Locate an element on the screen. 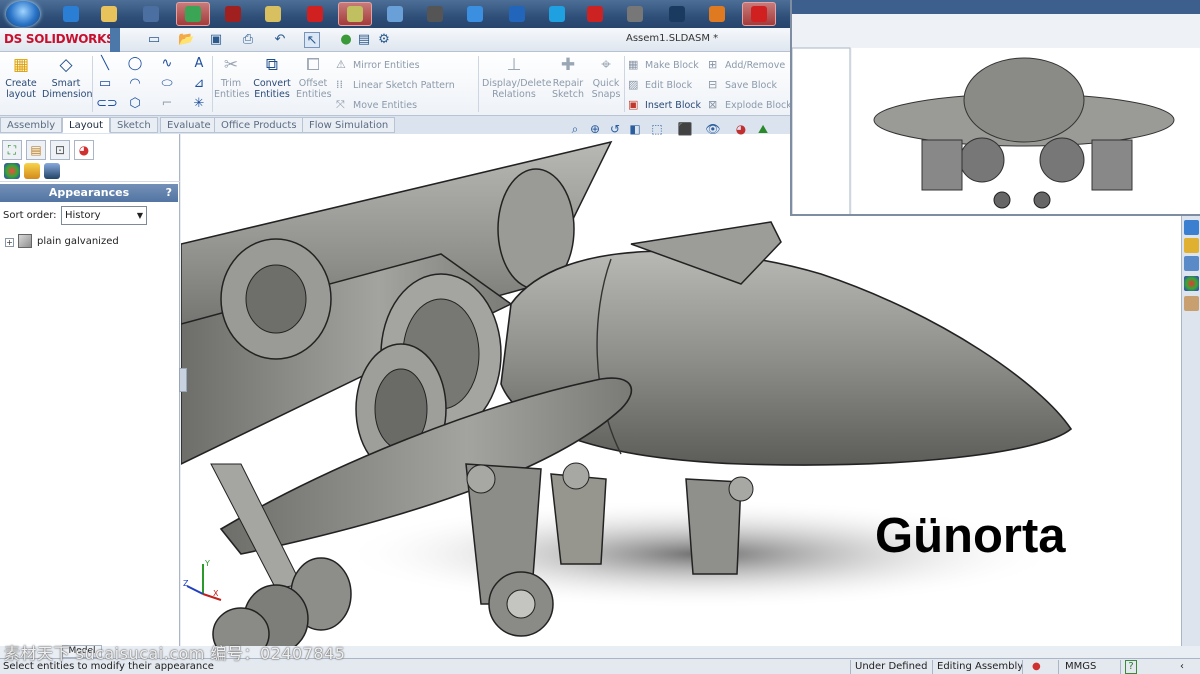  smart-dimension-button: ◇ Smart Dimension is located at coordinates (67, 77).